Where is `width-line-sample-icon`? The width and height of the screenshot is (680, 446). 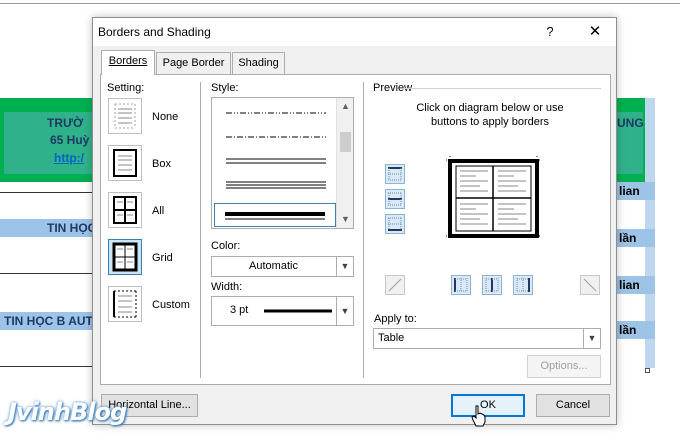 width-line-sample-icon is located at coordinates (298, 311).